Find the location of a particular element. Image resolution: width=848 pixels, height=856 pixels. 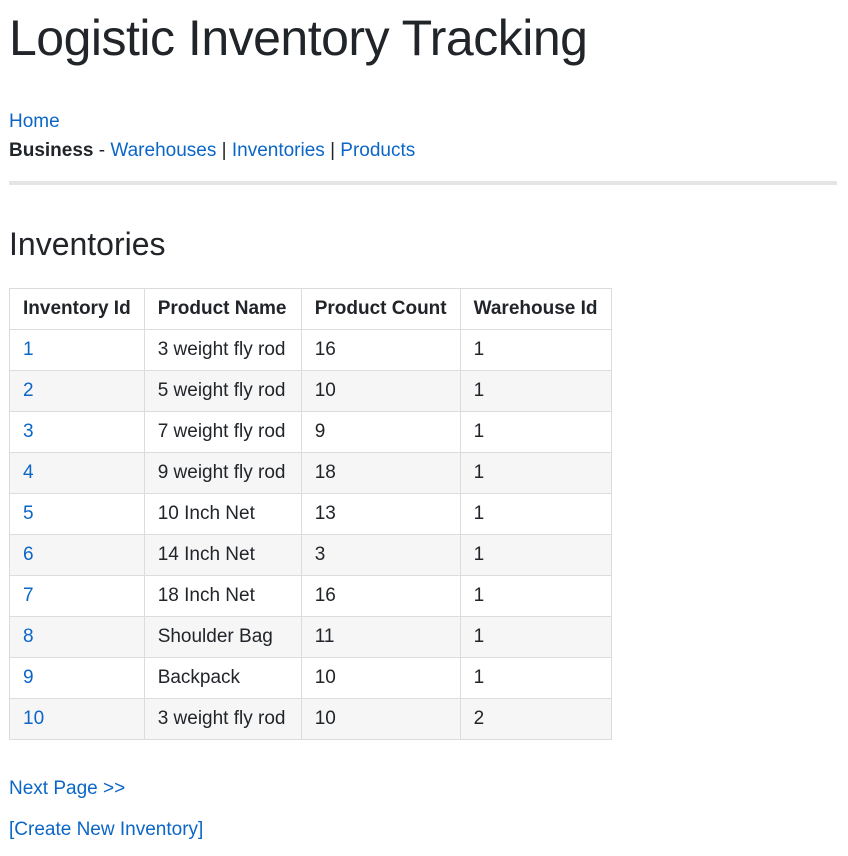

inventory-id-link: 5 is located at coordinates (28, 513).